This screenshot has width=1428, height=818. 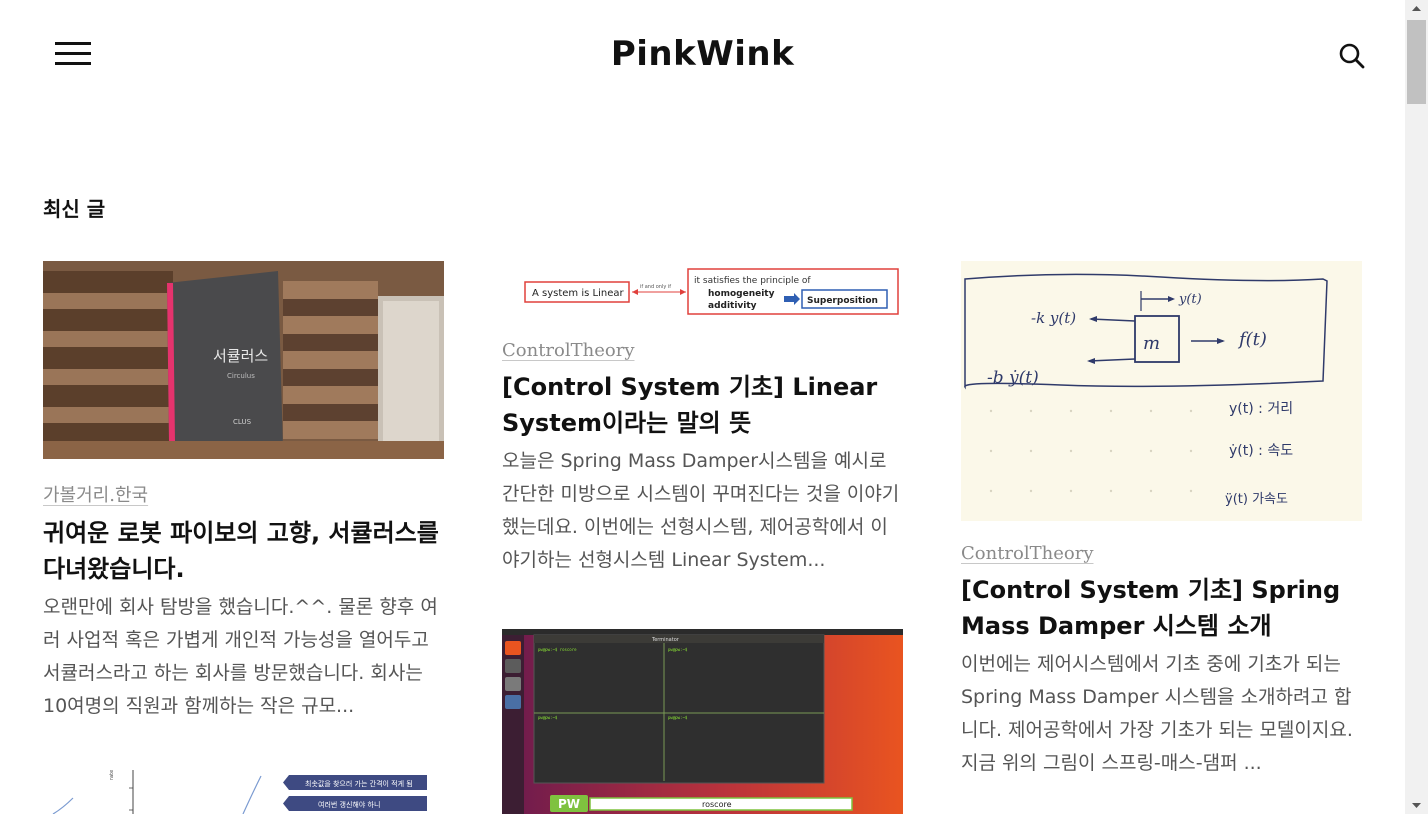 I want to click on diagram-superposition: Superposition, so click(x=842, y=301).